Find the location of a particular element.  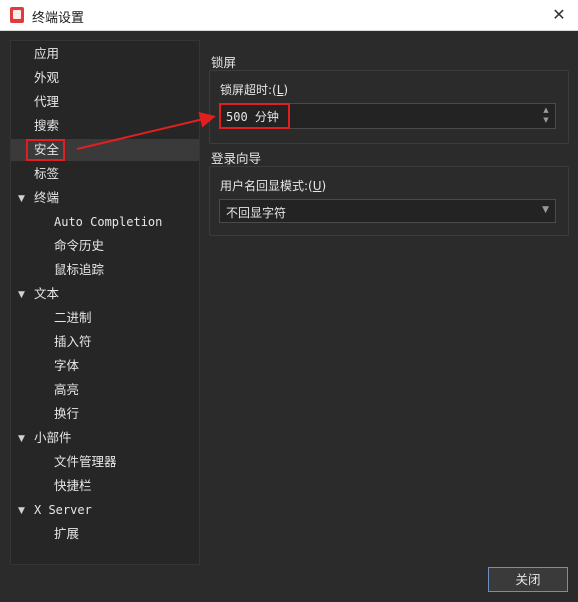

echo-mode-label: 用户名回显模式:(U) is located at coordinates (273, 186).